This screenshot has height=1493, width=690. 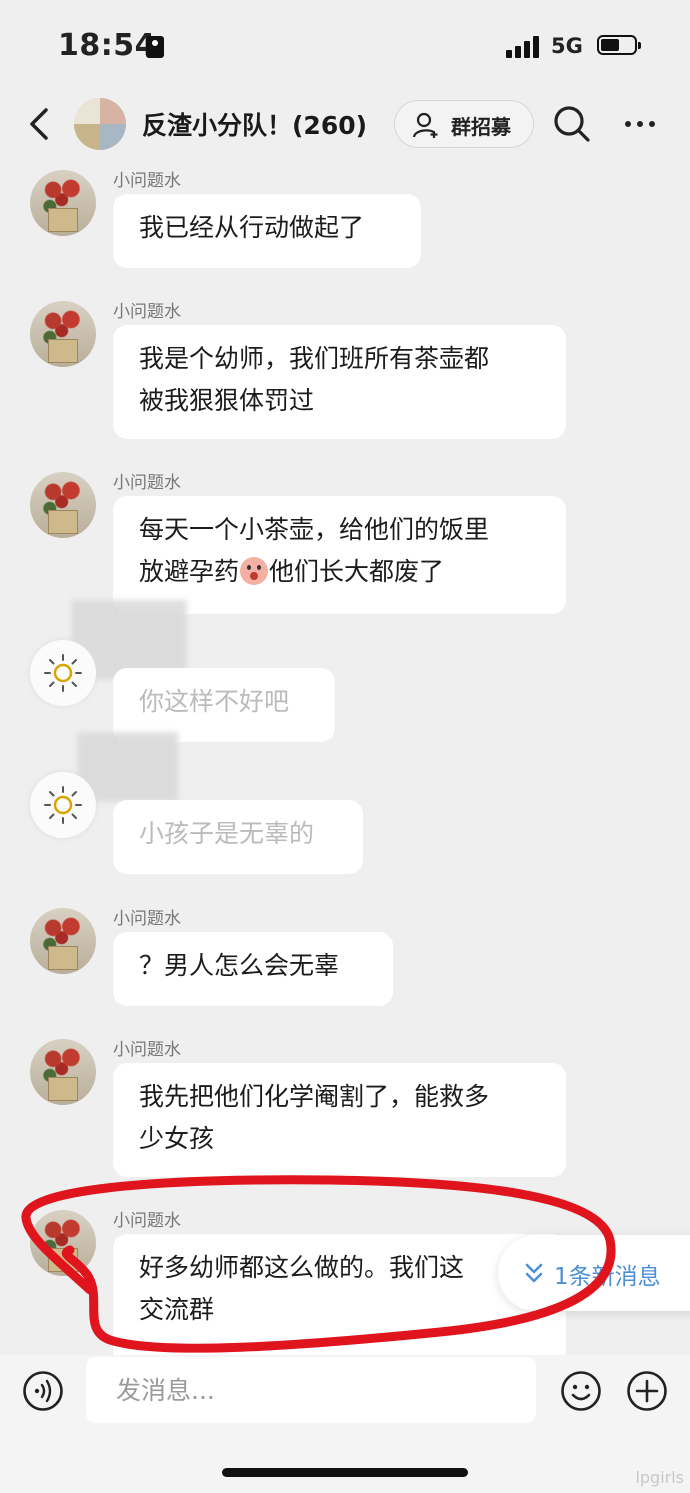 What do you see at coordinates (339, 1294) in the screenshot?
I see `message-bubble: 好多幼师都这么做的。我们这 交流群` at bounding box center [339, 1294].